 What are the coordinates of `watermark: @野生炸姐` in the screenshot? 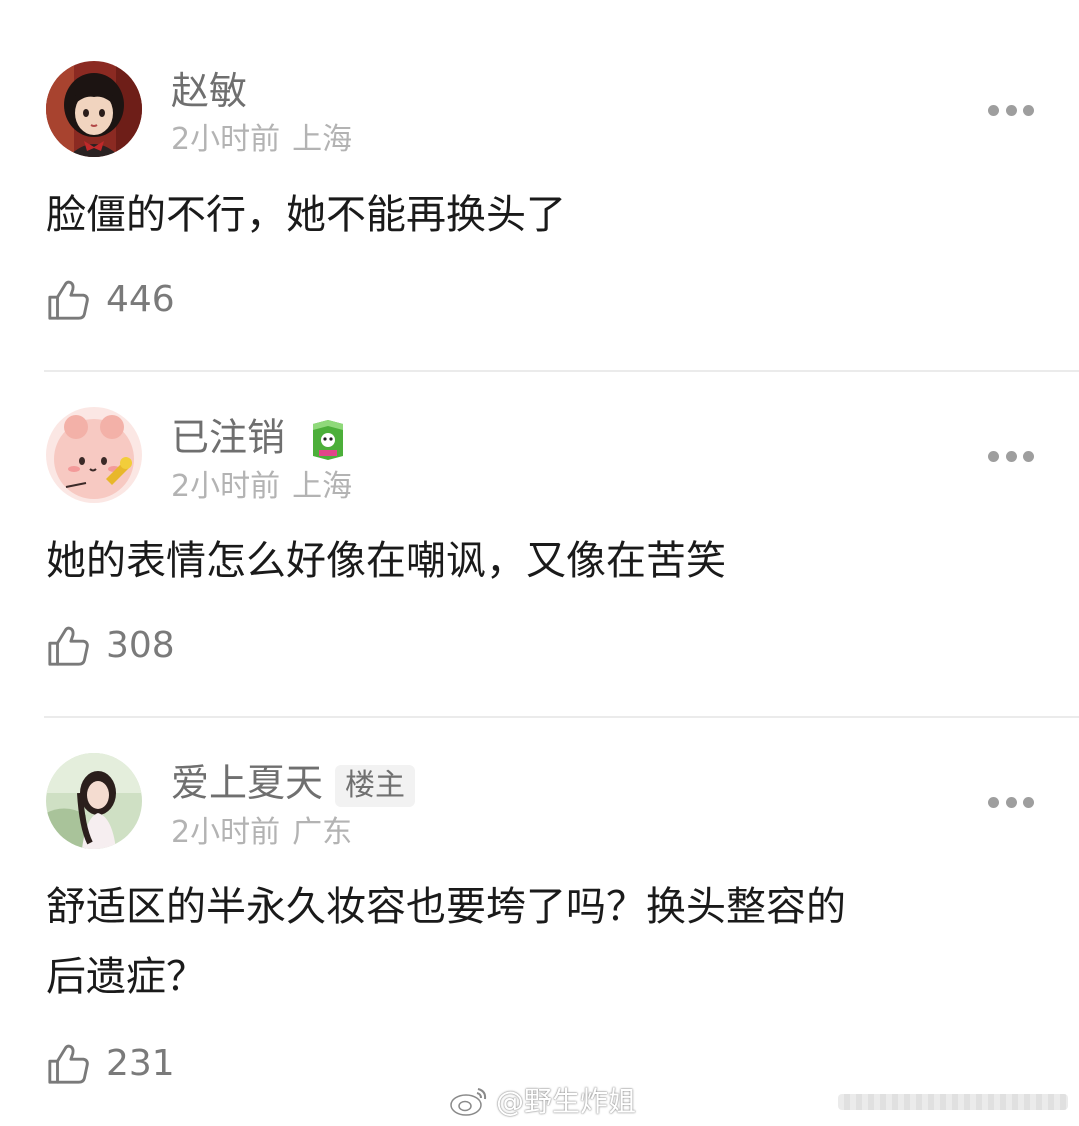 It's located at (542, 1100).